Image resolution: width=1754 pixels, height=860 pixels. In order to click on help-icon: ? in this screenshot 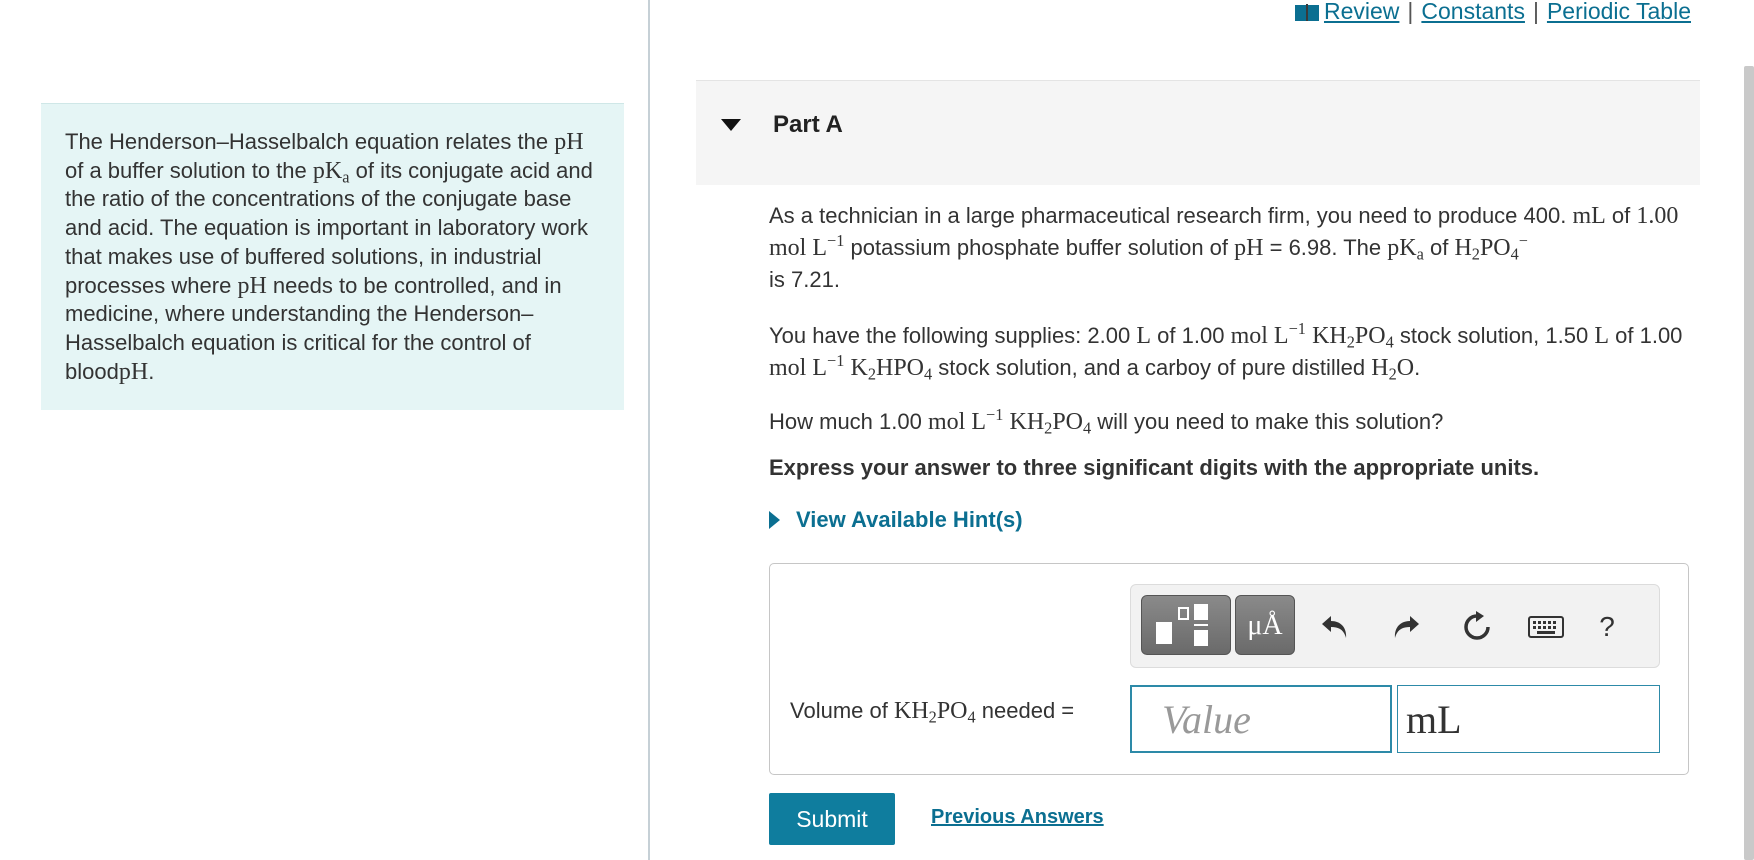, I will do `click(1607, 627)`.